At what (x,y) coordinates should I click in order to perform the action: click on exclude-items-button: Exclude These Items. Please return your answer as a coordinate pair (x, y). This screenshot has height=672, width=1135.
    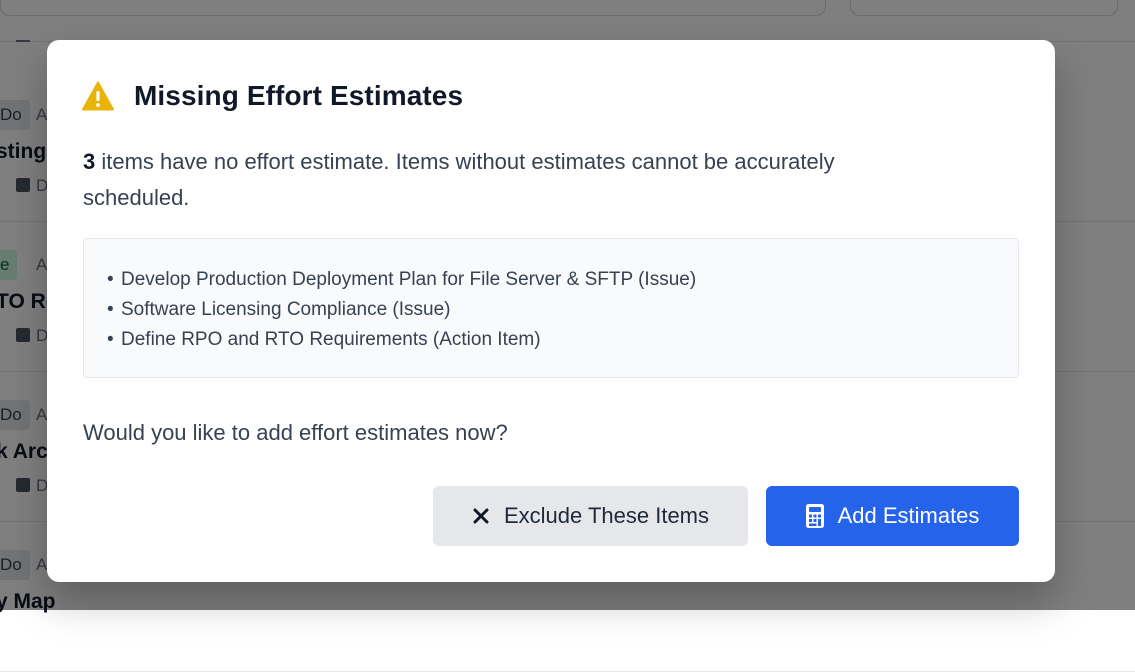
    Looking at the image, I should click on (590, 516).